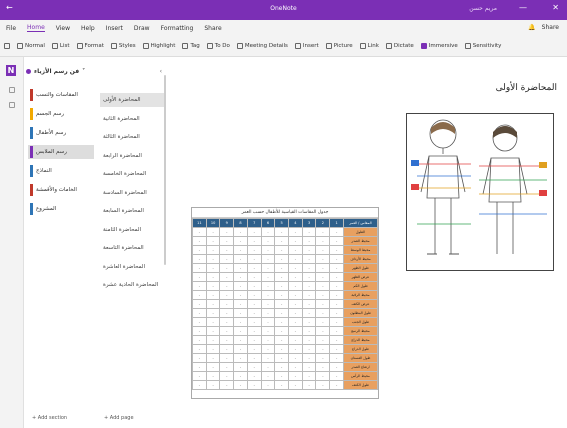 Image resolution: width=567 pixels, height=428 pixels. What do you see at coordinates (132, 230) in the screenshot?
I see `page-item: المحاضرة الثامنة` at bounding box center [132, 230].